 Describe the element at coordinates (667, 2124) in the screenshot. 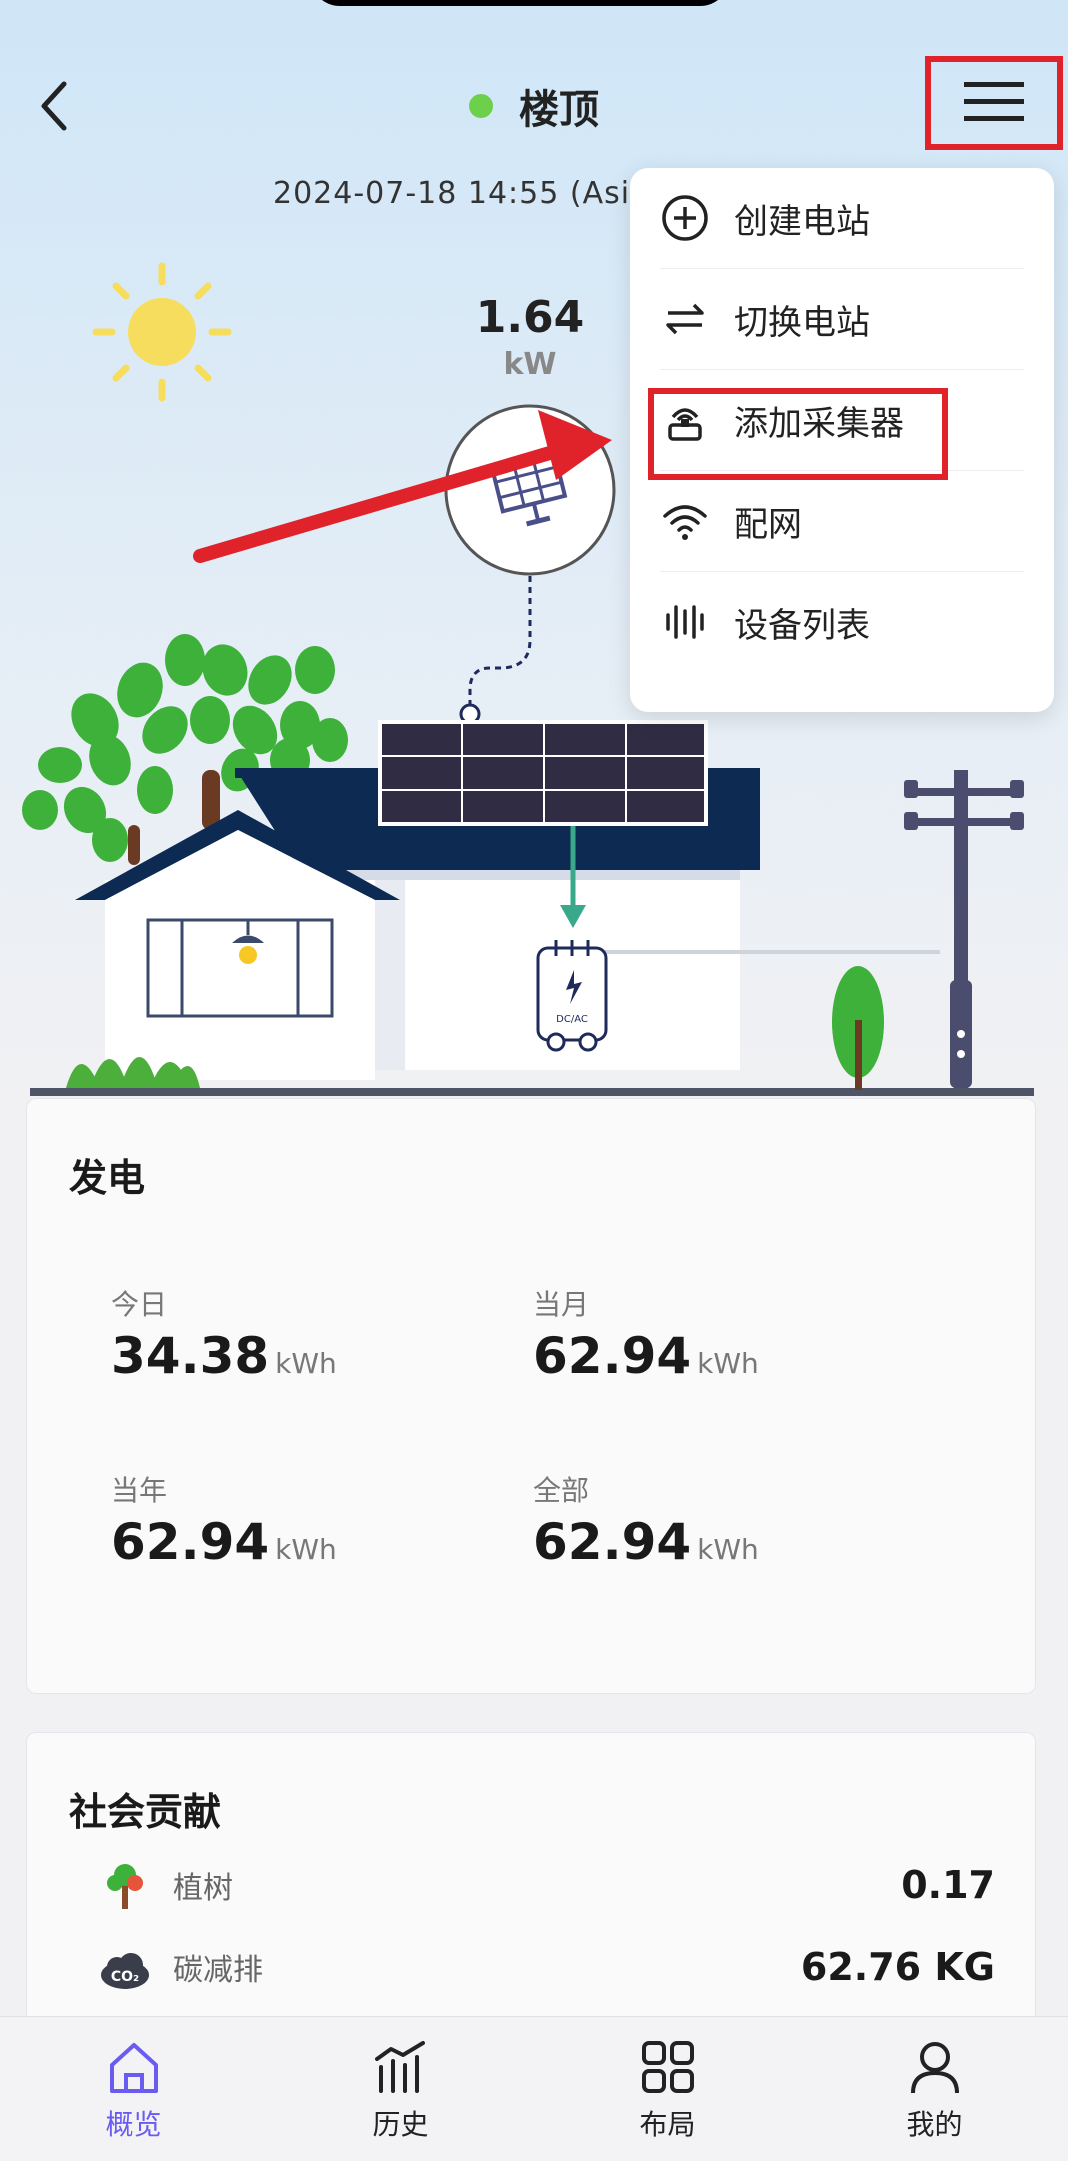

I see `tab-label: 布局` at that location.